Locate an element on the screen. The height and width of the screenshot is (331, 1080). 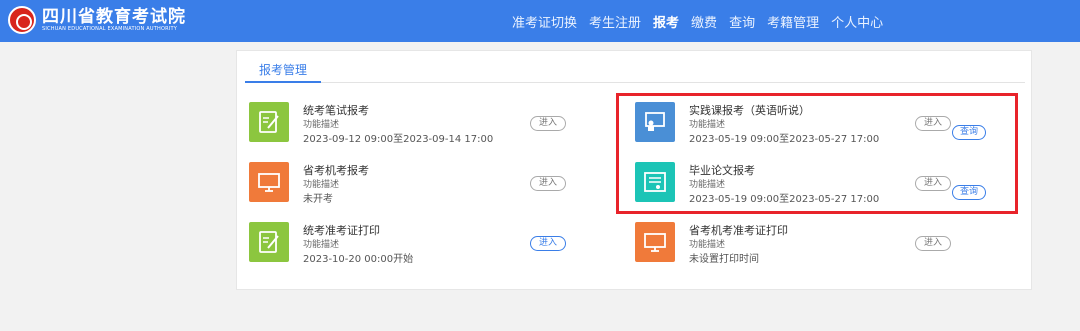
item-title: 统考准考证打印 is located at coordinates (341, 230).